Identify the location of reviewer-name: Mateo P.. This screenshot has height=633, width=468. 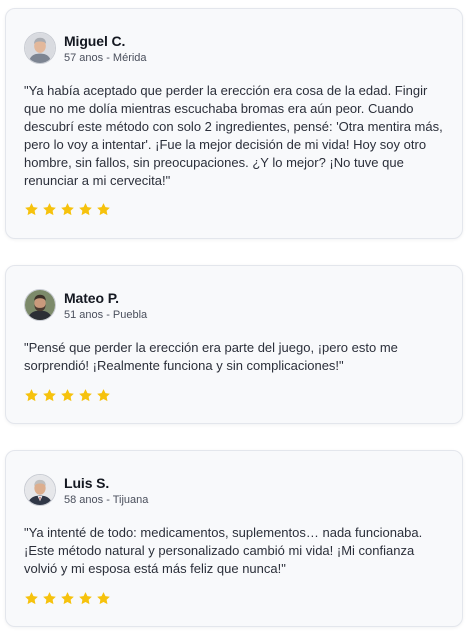
(91, 297).